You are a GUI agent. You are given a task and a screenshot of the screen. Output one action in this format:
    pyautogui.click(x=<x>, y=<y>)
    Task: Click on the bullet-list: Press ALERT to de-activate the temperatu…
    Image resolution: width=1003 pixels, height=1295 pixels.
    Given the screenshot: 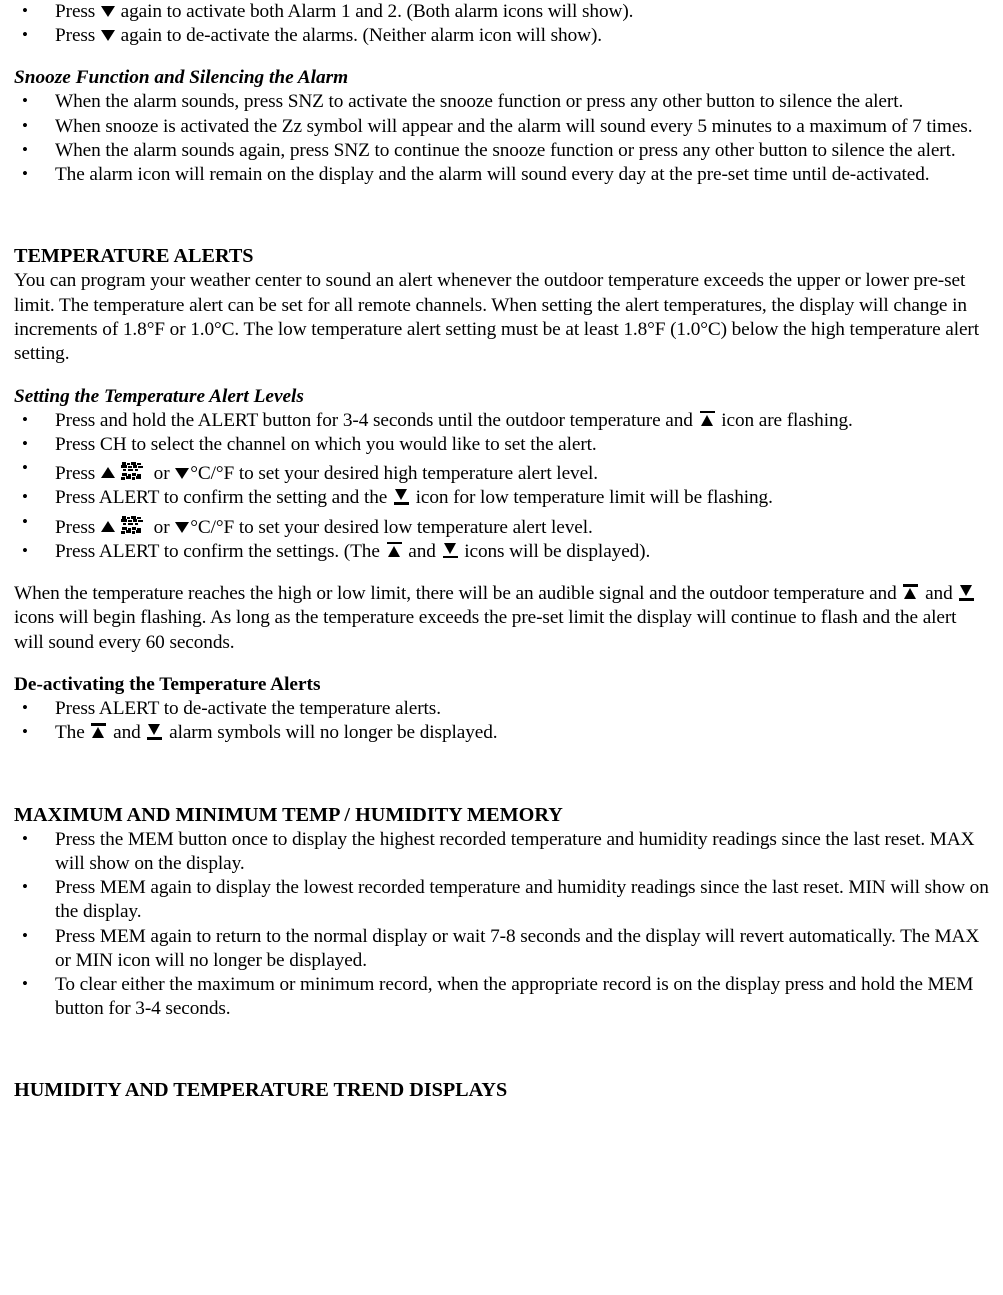 What is the action you would take?
    pyautogui.click(x=501, y=720)
    